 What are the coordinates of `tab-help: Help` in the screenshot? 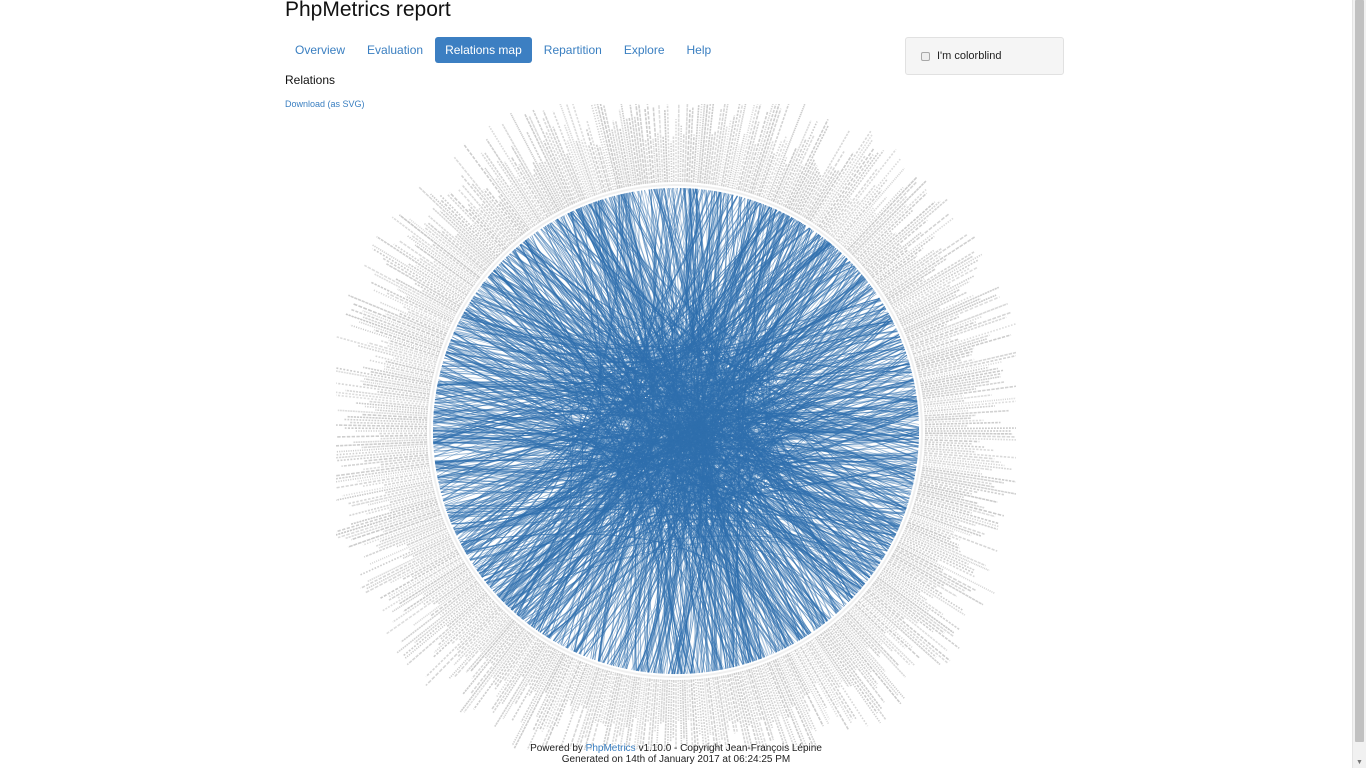 It's located at (699, 50).